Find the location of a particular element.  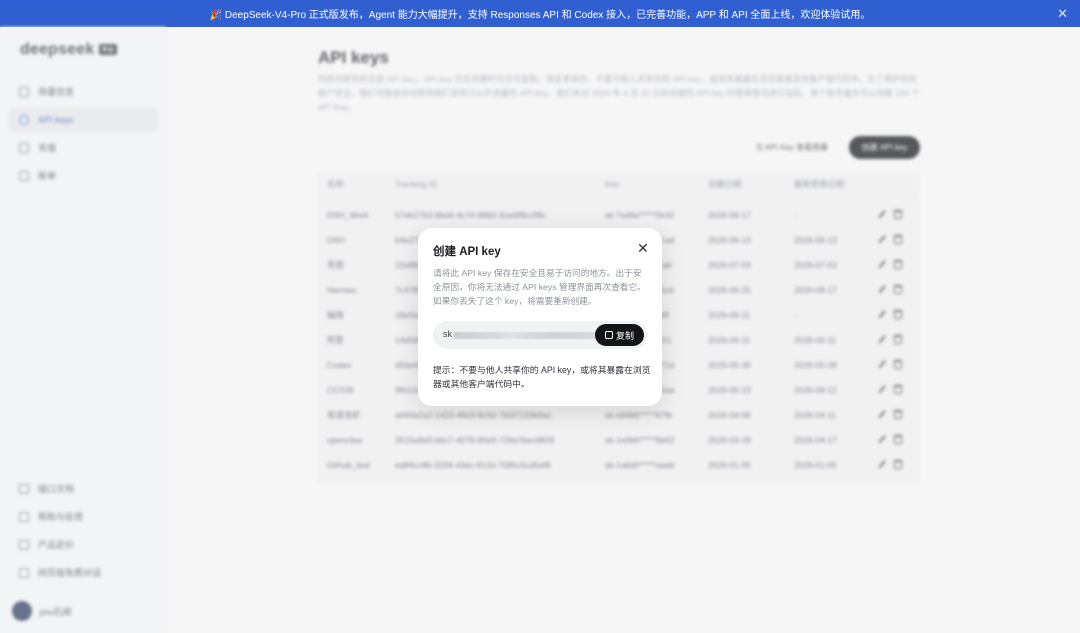

dialog-tip: 提示：不要与他人共享你的 API key，或将其暴露在浏览器或其他客户端代码中。 is located at coordinates (542, 377).